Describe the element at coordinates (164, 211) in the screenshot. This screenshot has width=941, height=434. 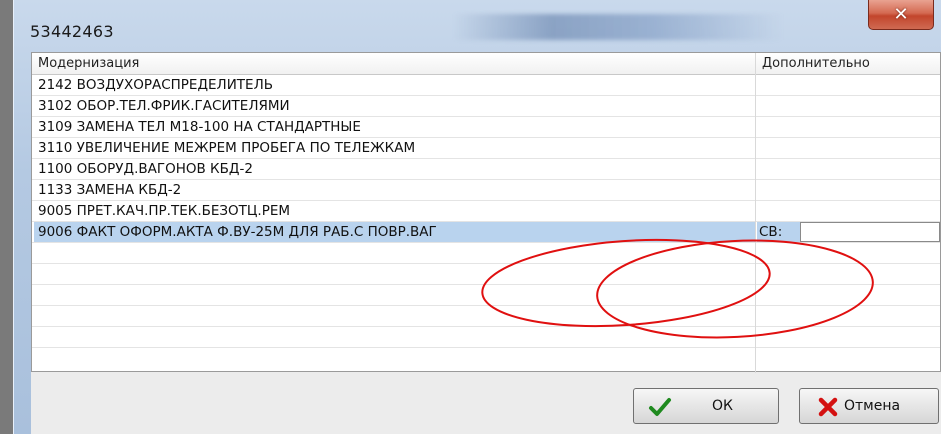
I see `row-text: 9005 ПРЕТ.КАЧ.ПР.ТЕК.БЕЗОТЦ.РЕМ` at that location.